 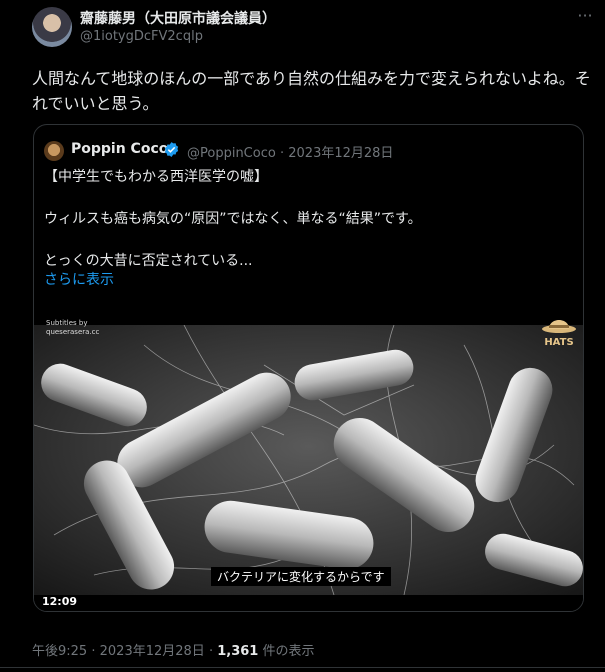 I want to click on subtitles-credit: Subtitles by queserasera.cc, so click(x=72, y=328).